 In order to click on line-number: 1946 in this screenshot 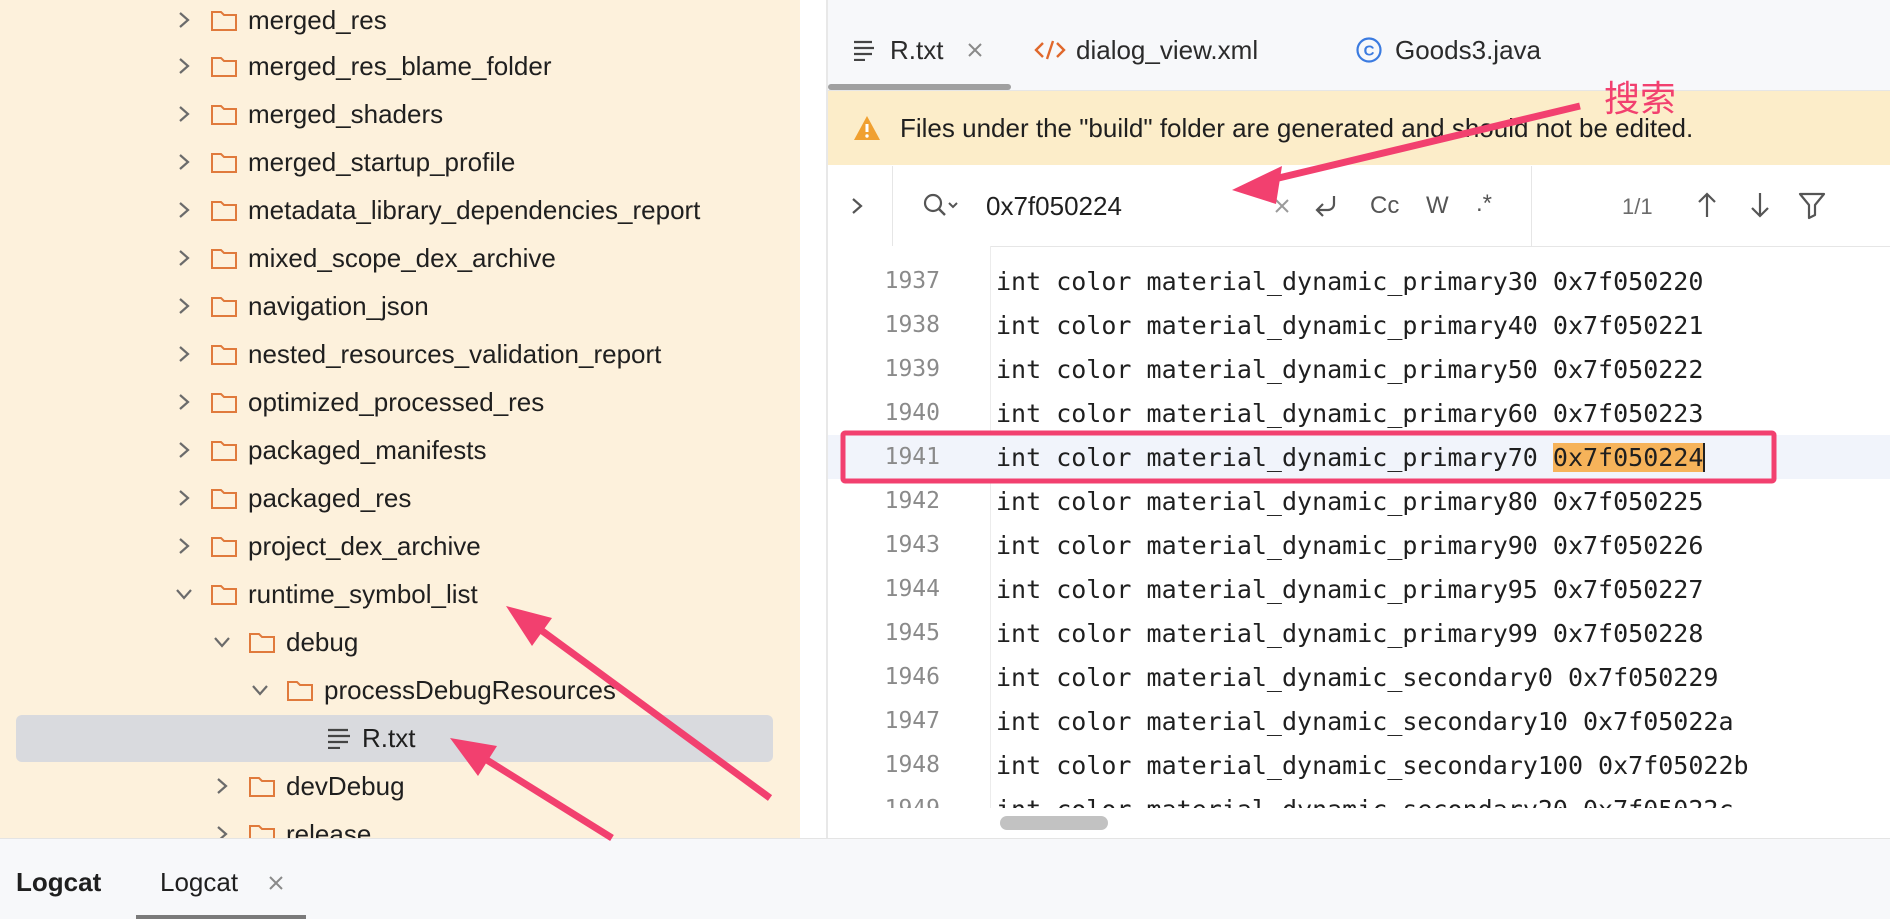, I will do `click(912, 677)`.